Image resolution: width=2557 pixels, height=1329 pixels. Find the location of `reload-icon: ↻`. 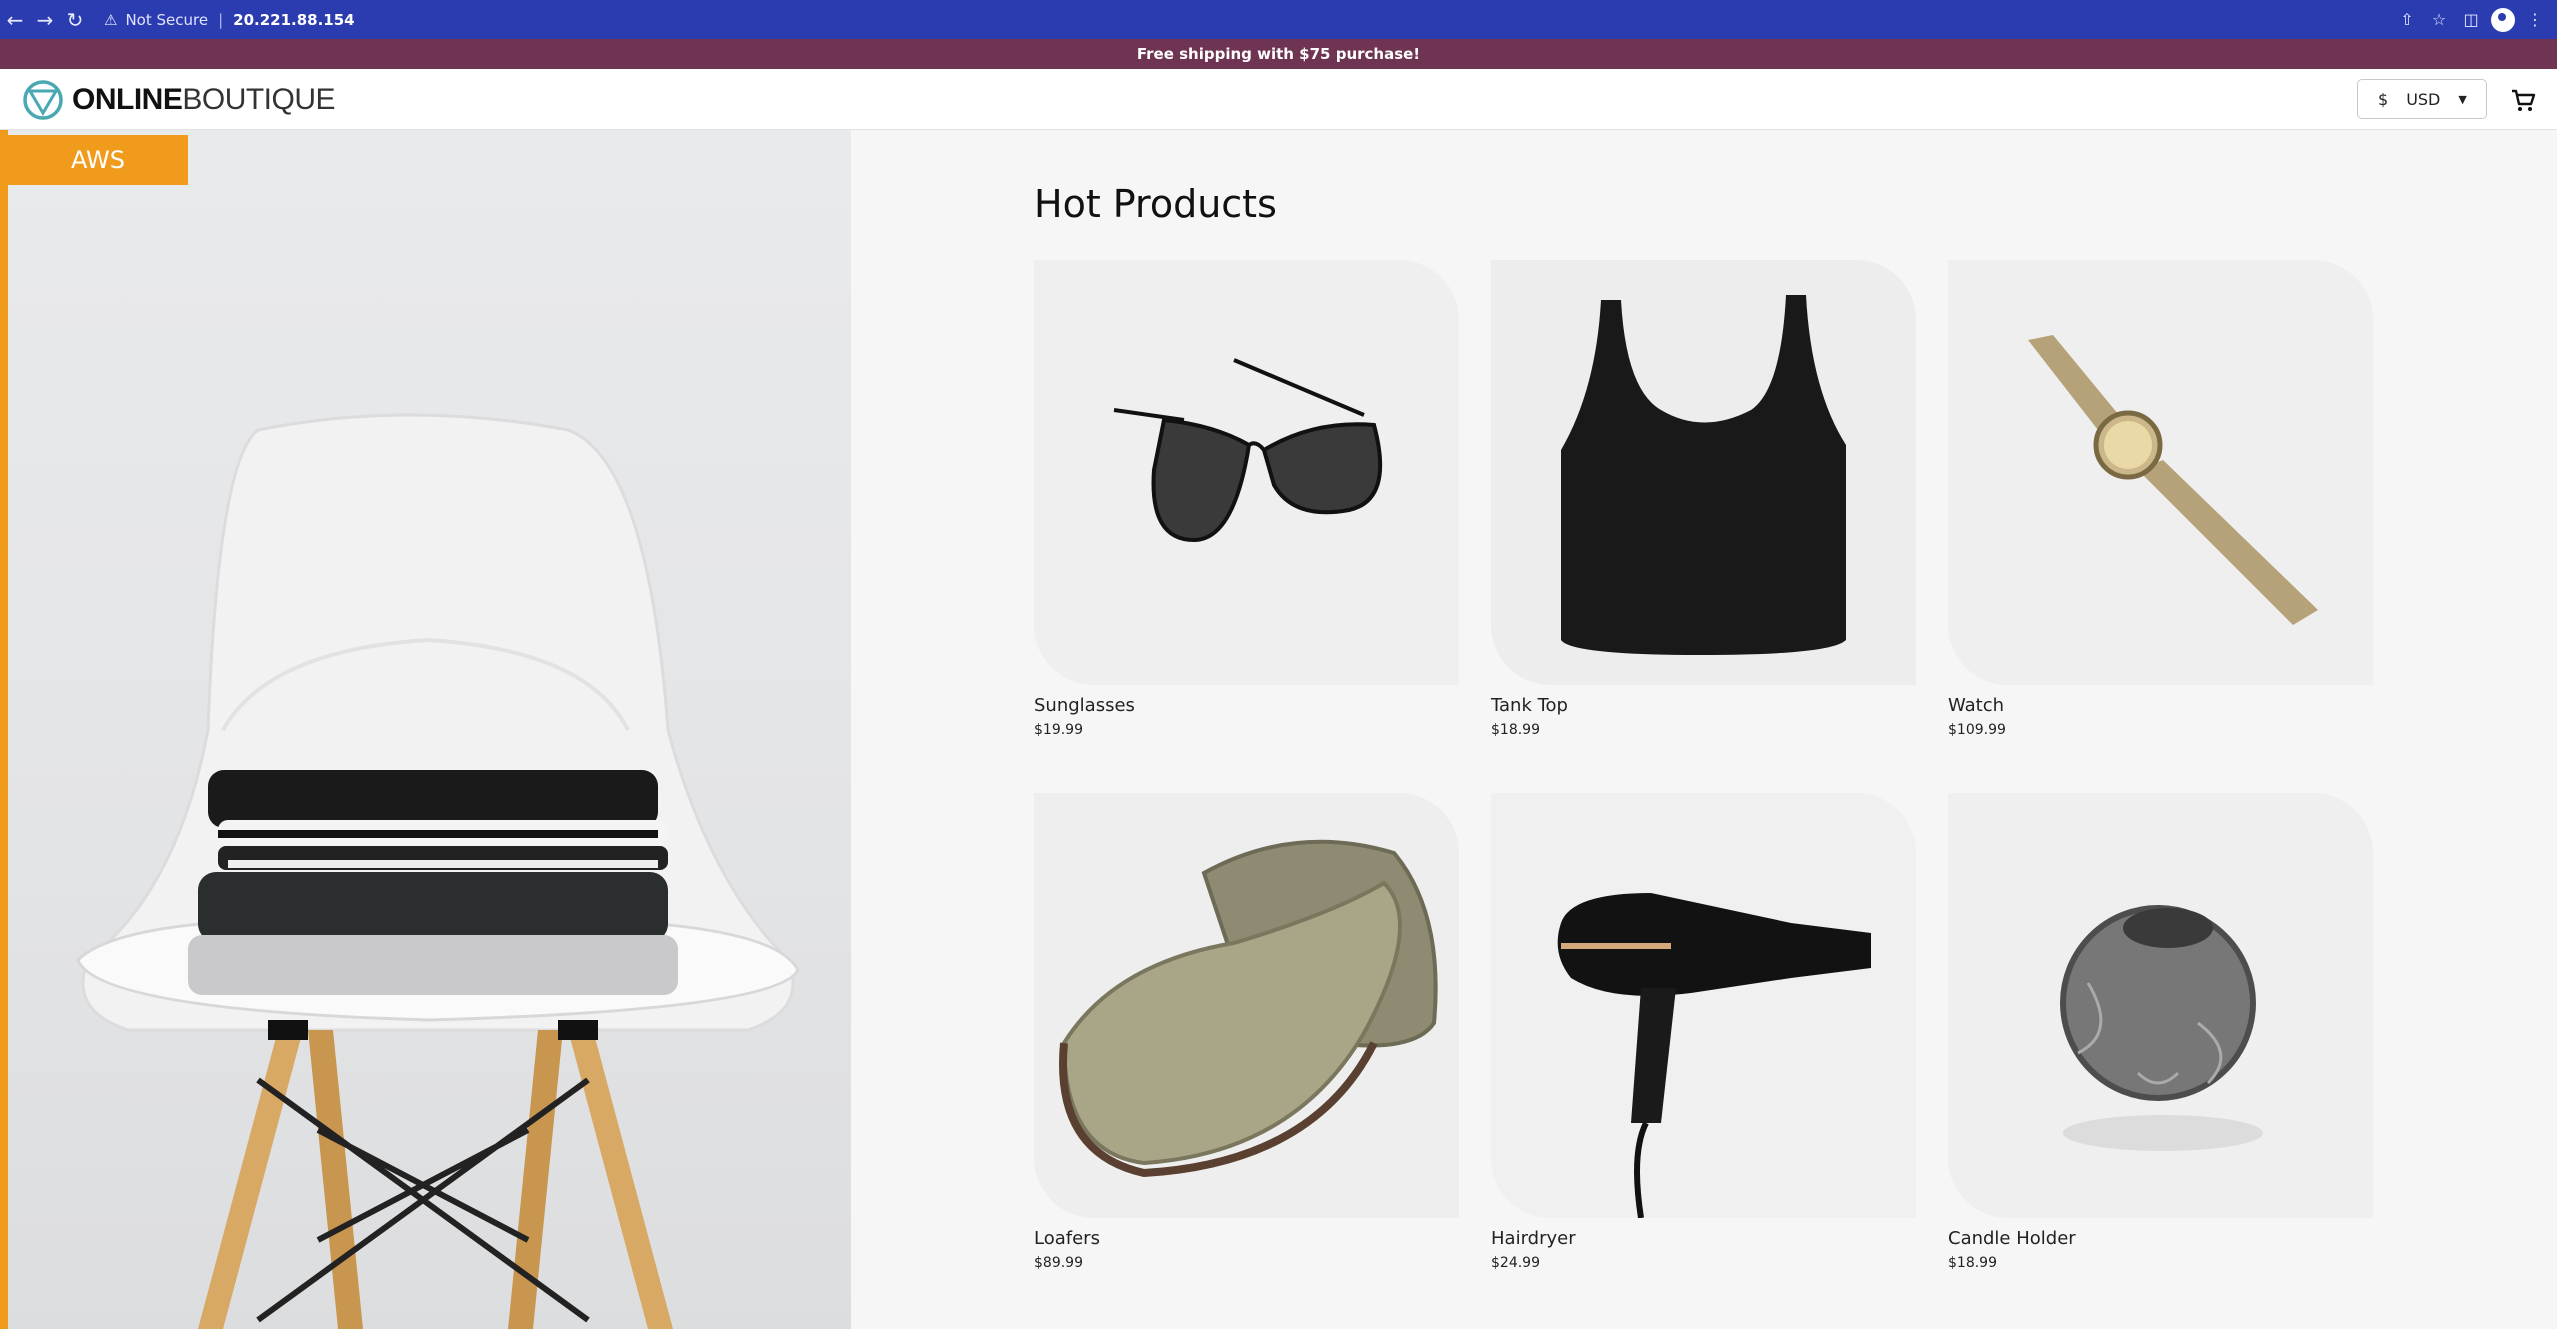

reload-icon: ↻ is located at coordinates (75, 19).